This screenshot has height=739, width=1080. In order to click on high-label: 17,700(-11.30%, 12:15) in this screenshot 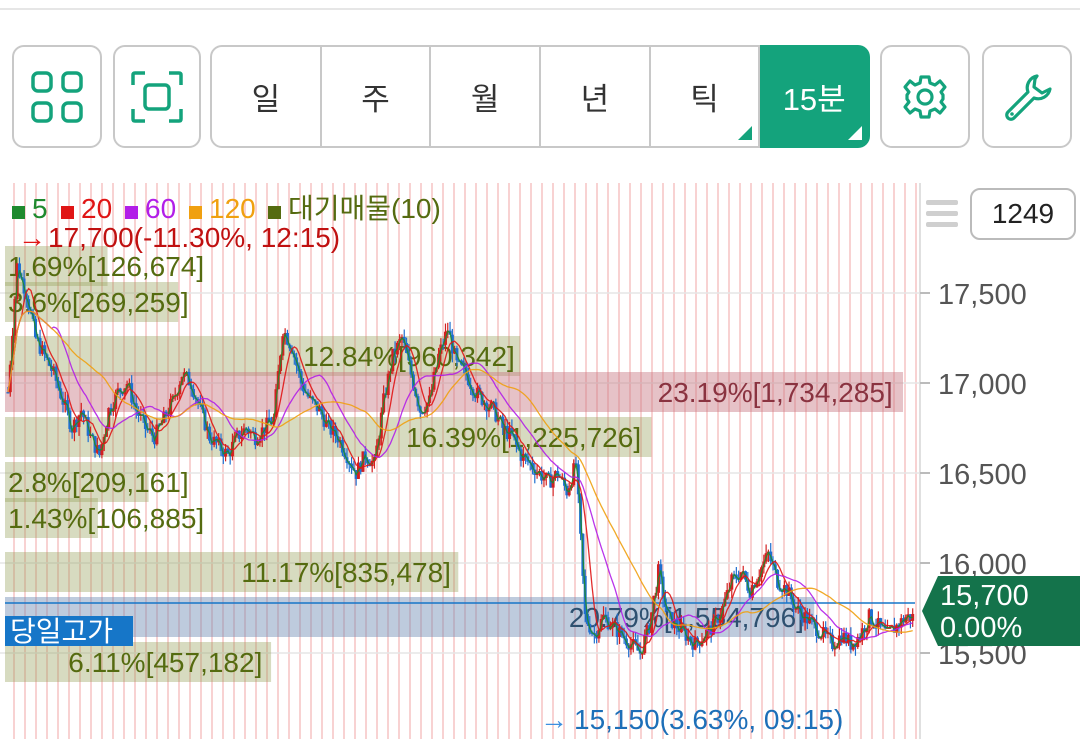, I will do `click(194, 237)`.